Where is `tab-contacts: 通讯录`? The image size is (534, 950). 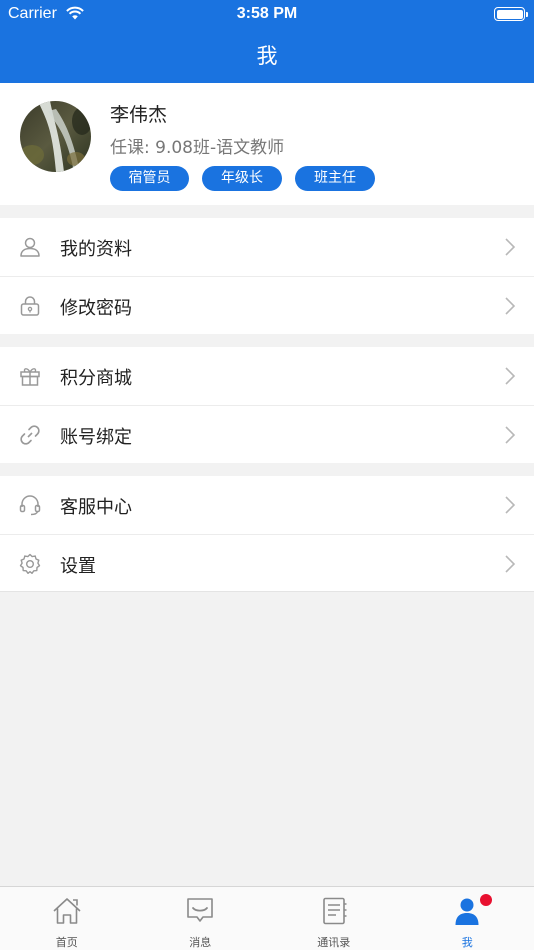 tab-contacts: 通讯录 is located at coordinates (334, 918).